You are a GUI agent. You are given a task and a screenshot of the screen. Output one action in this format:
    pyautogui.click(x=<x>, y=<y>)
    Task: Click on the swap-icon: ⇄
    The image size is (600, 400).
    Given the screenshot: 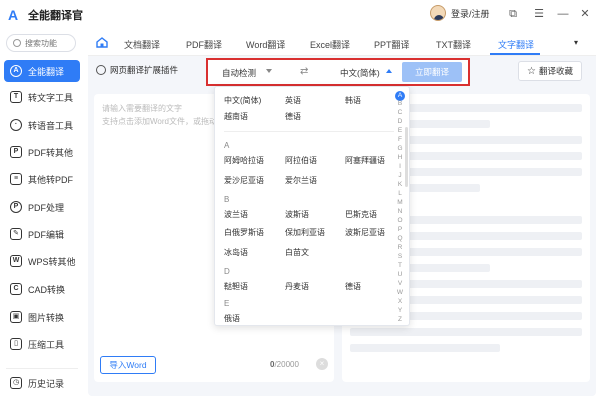 What is the action you would take?
    pyautogui.click(x=304, y=71)
    